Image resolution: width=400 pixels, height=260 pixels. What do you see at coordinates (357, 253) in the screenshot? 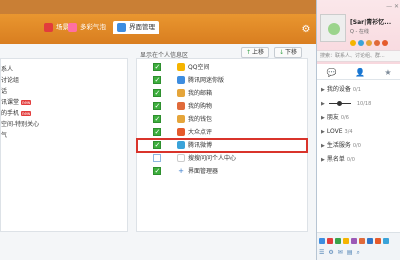
I see `search-icon: ⌕` at bounding box center [357, 253].